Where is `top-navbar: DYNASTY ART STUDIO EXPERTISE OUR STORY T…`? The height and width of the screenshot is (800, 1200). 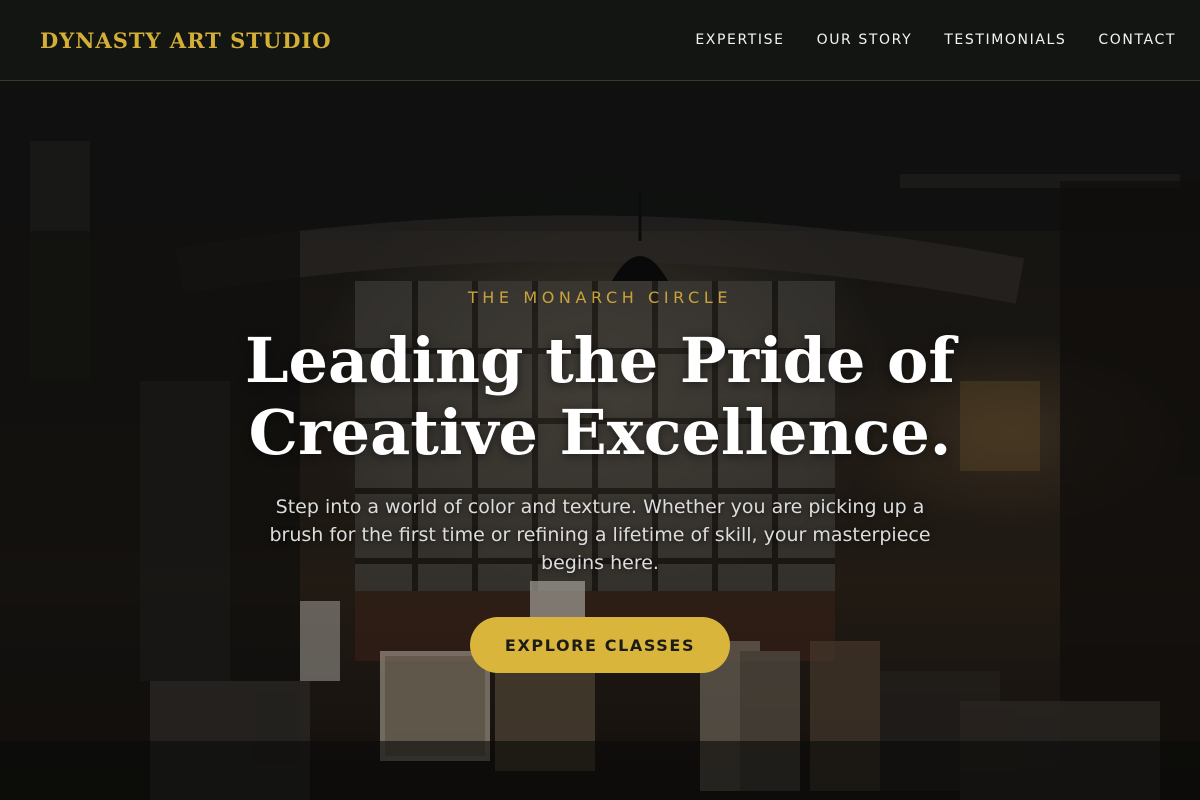
top-navbar: DYNASTY ART STUDIO EXPERTISE OUR STORY T… is located at coordinates (600, 40).